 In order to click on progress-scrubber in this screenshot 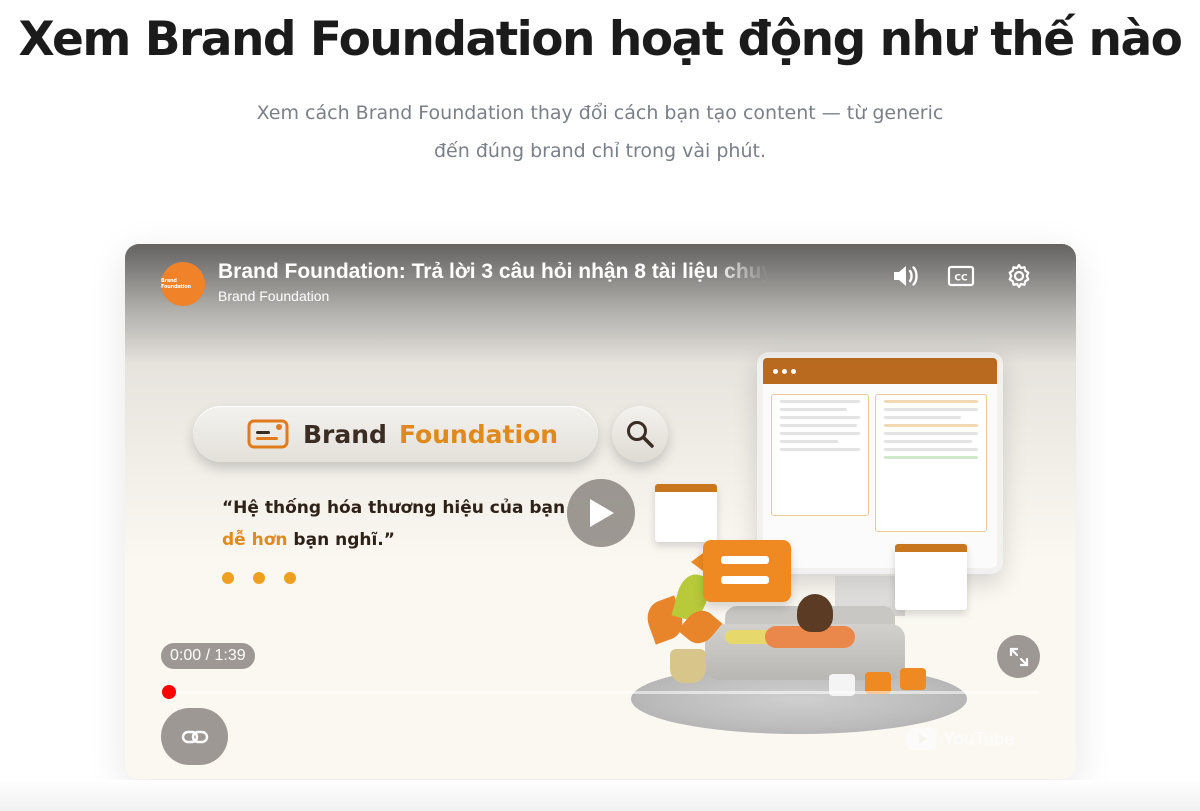, I will do `click(169, 692)`.